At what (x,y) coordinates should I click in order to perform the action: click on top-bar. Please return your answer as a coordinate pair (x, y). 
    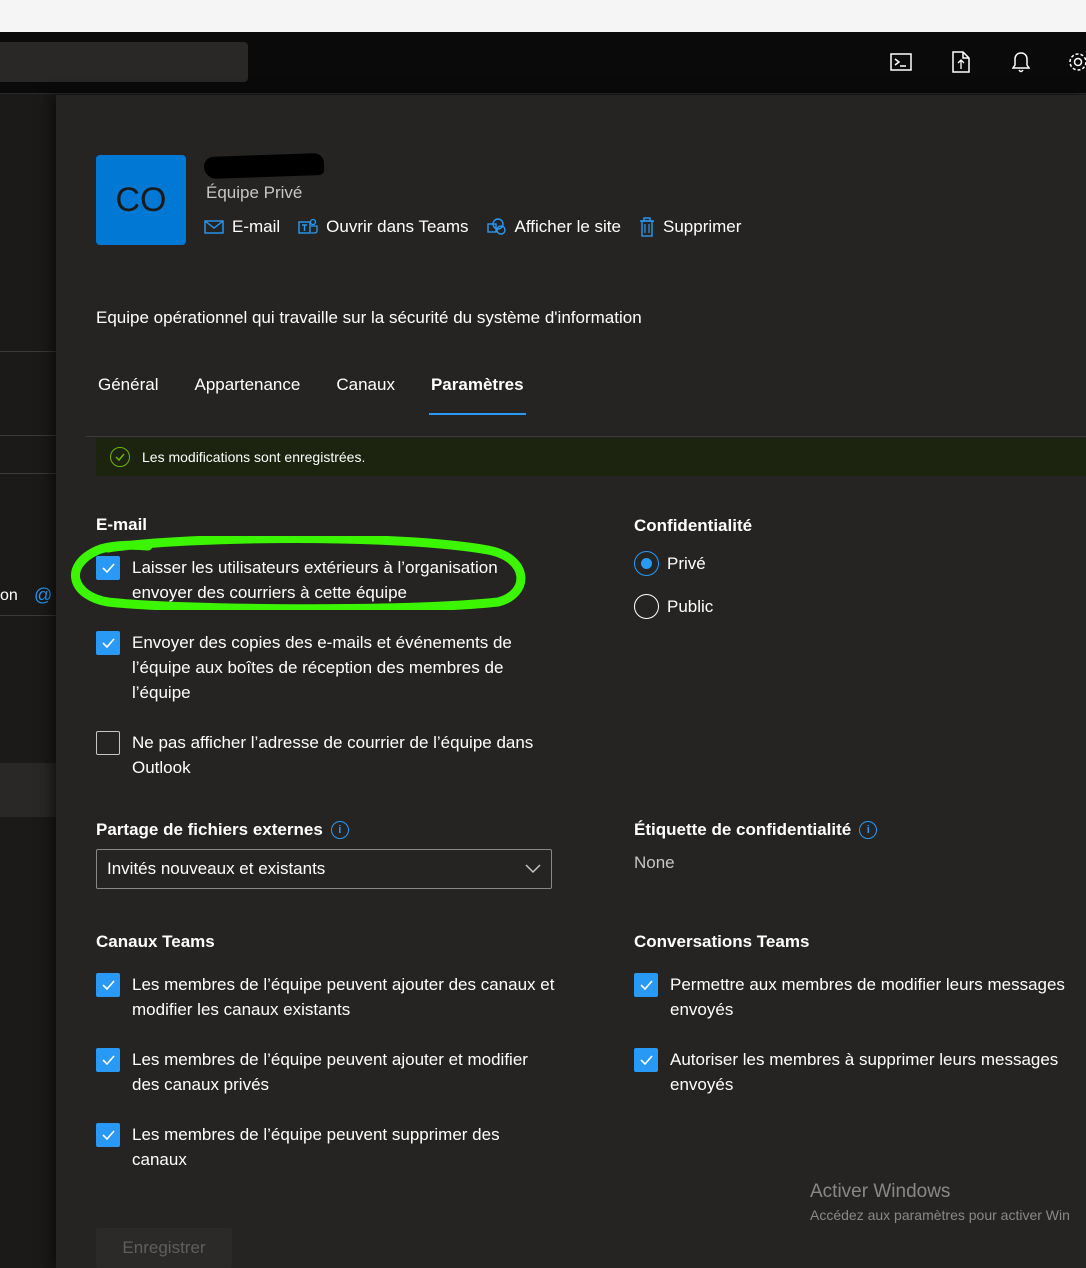
    Looking at the image, I should click on (543, 63).